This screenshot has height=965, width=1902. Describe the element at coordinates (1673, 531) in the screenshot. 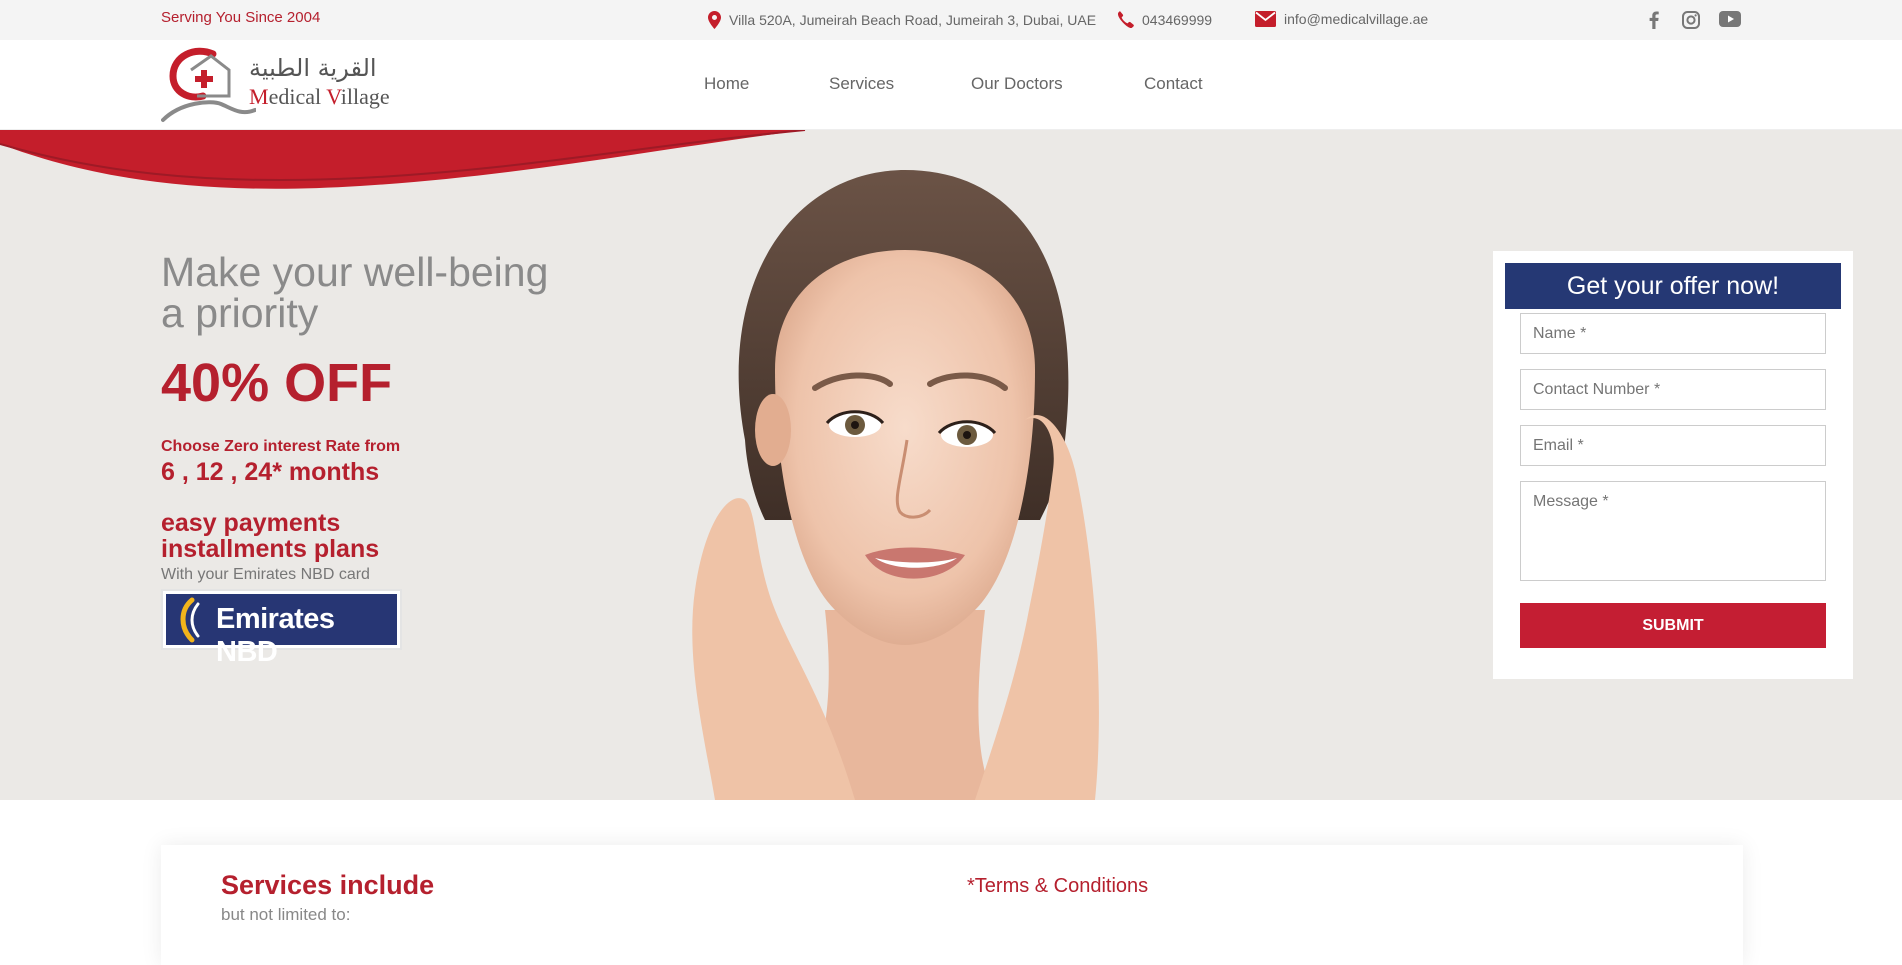

I see `message-textarea` at that location.